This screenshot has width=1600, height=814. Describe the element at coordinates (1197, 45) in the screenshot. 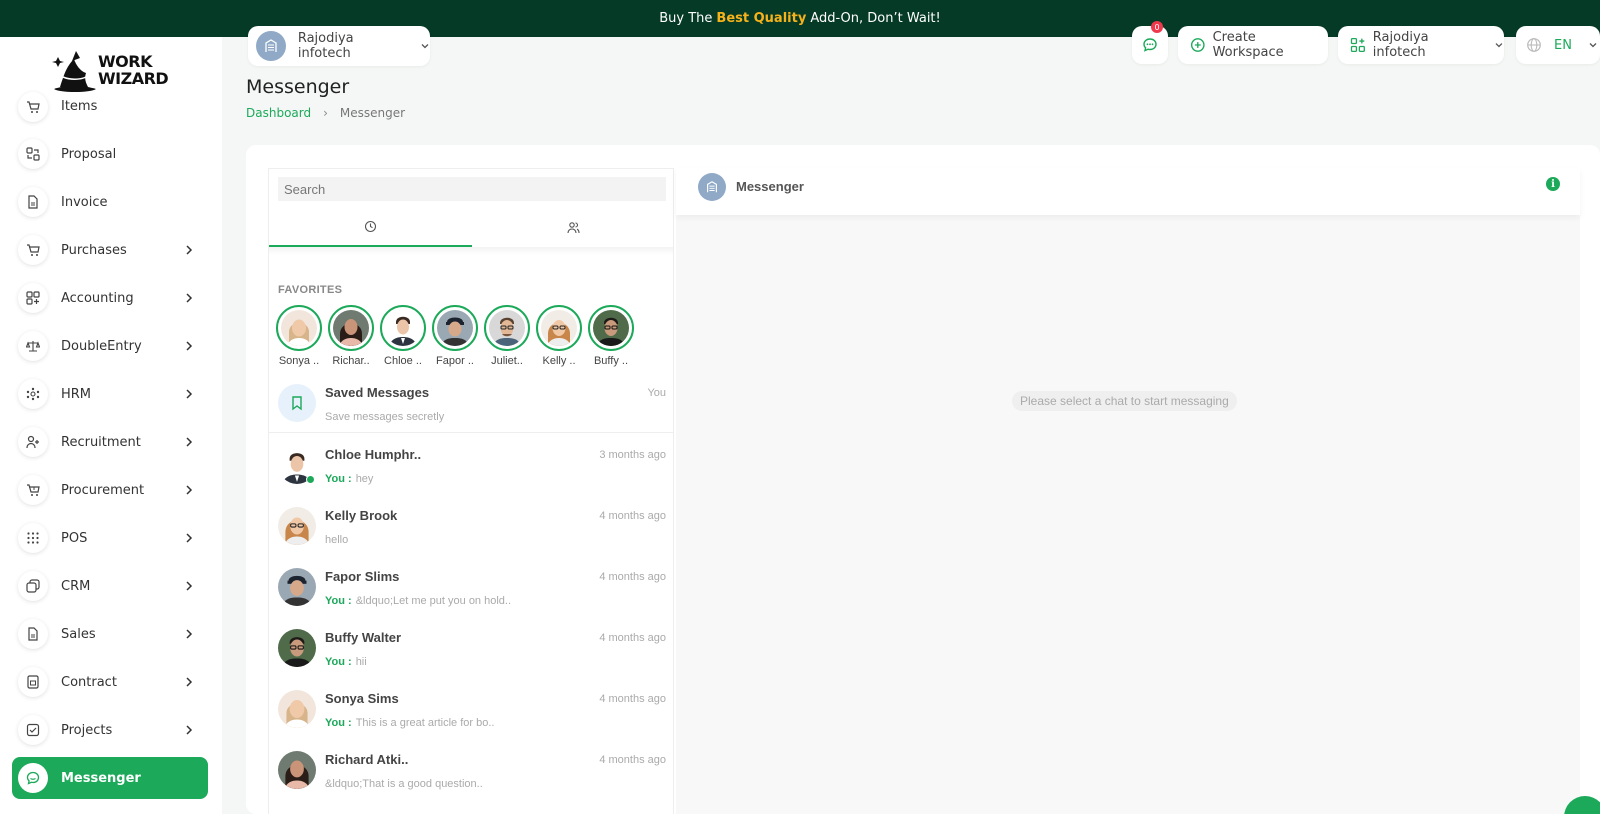

I see `plus-circle-icon` at that location.